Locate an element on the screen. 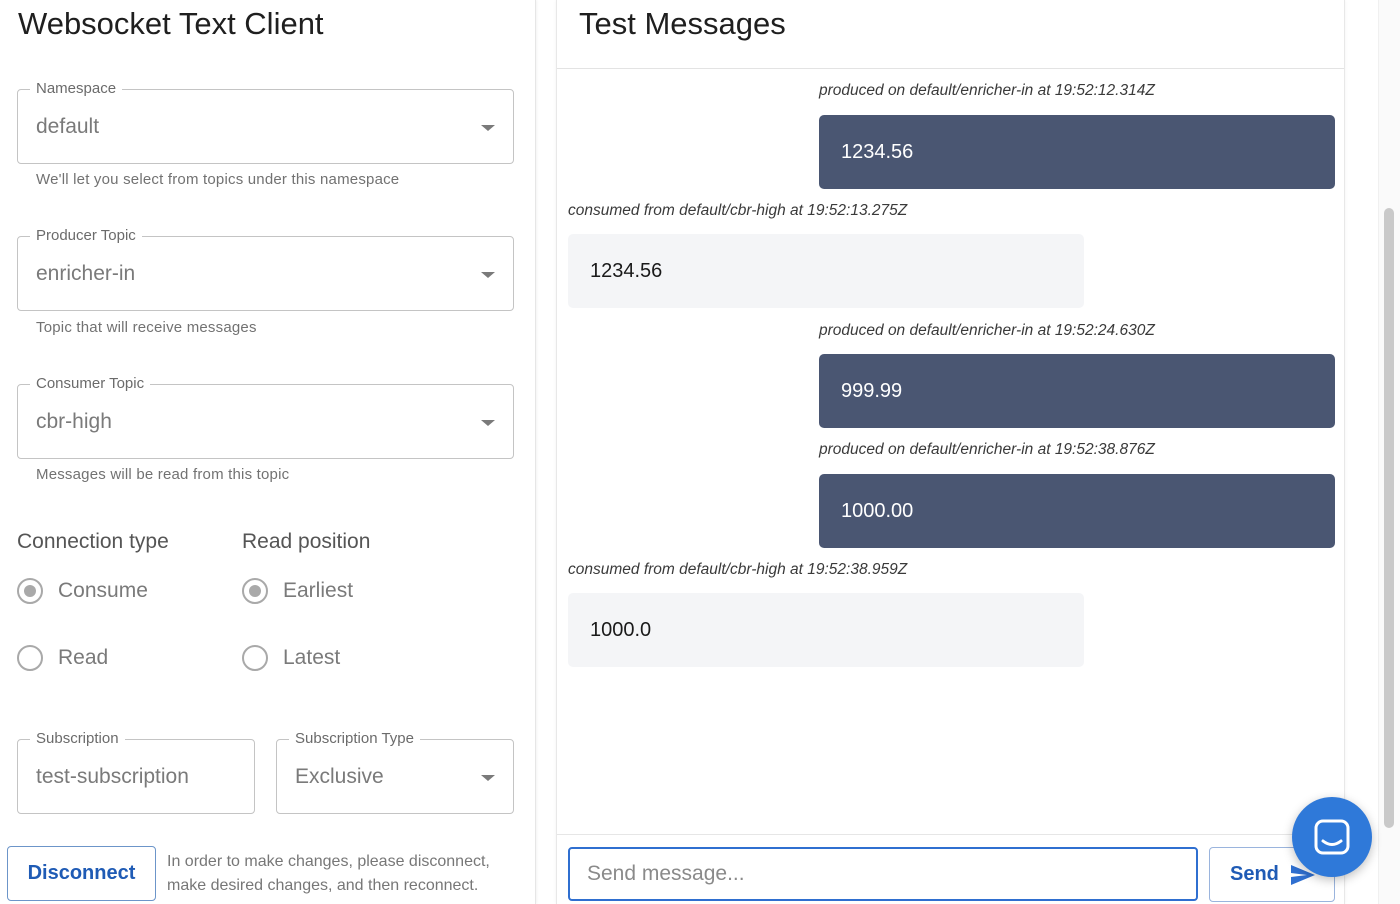  radio-label: Earliest is located at coordinates (318, 590).